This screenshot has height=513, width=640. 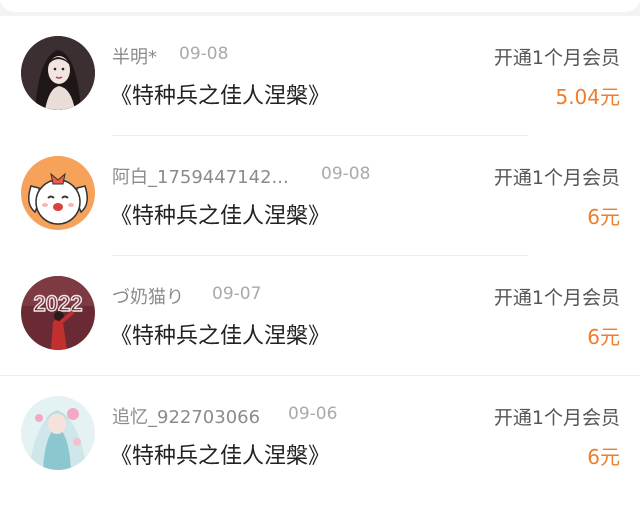 What do you see at coordinates (134, 57) in the screenshot?
I see `user-name: 半明*` at bounding box center [134, 57].